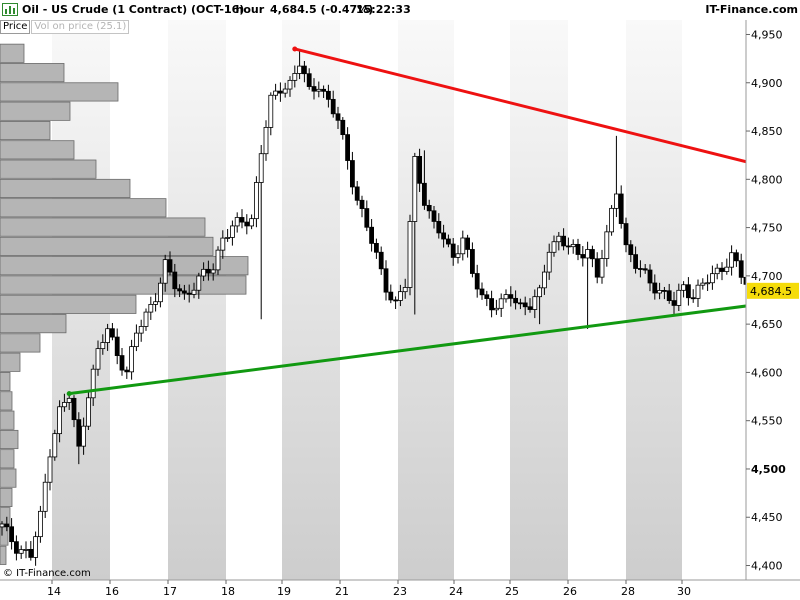 The width and height of the screenshot is (800, 600). I want to click on x-tick-label: 17, so click(170, 591).